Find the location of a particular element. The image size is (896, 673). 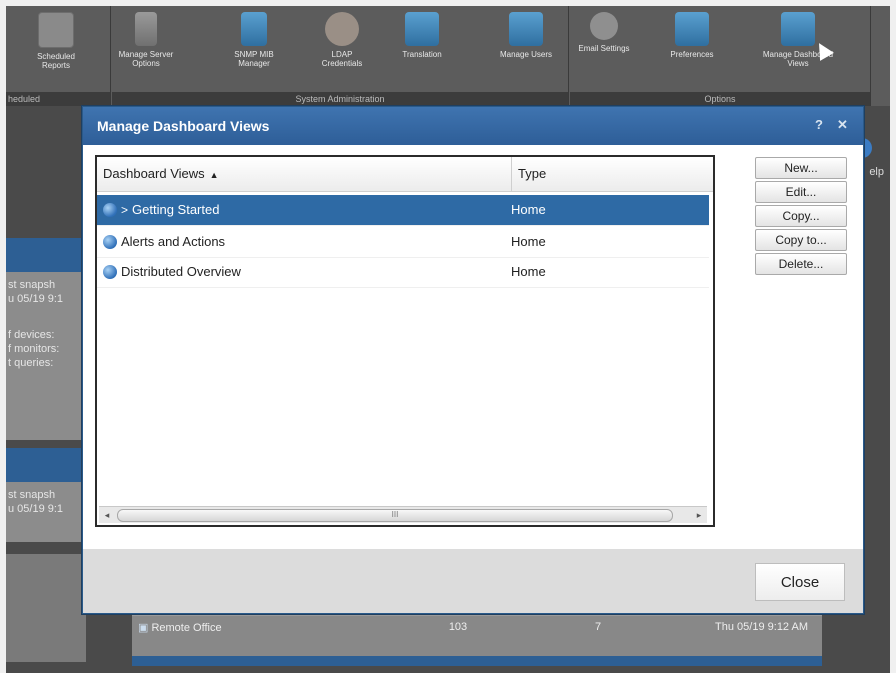

ribbon-group-reports: Scheduled Reports heduled is located at coordinates (58, 56).